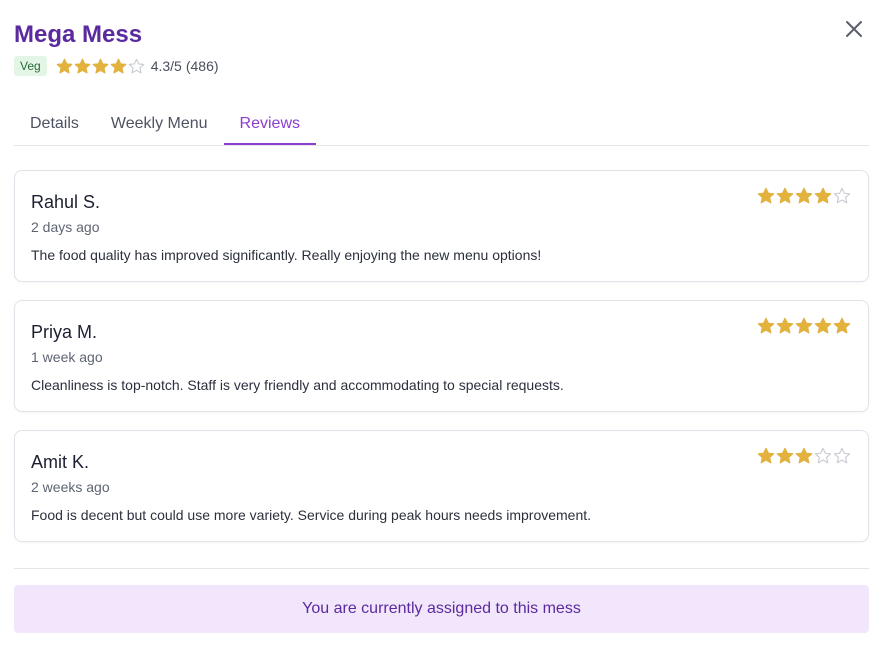 The height and width of the screenshot is (647, 881). Describe the element at coordinates (67, 357) in the screenshot. I see `review-time: 1 week ago` at that location.